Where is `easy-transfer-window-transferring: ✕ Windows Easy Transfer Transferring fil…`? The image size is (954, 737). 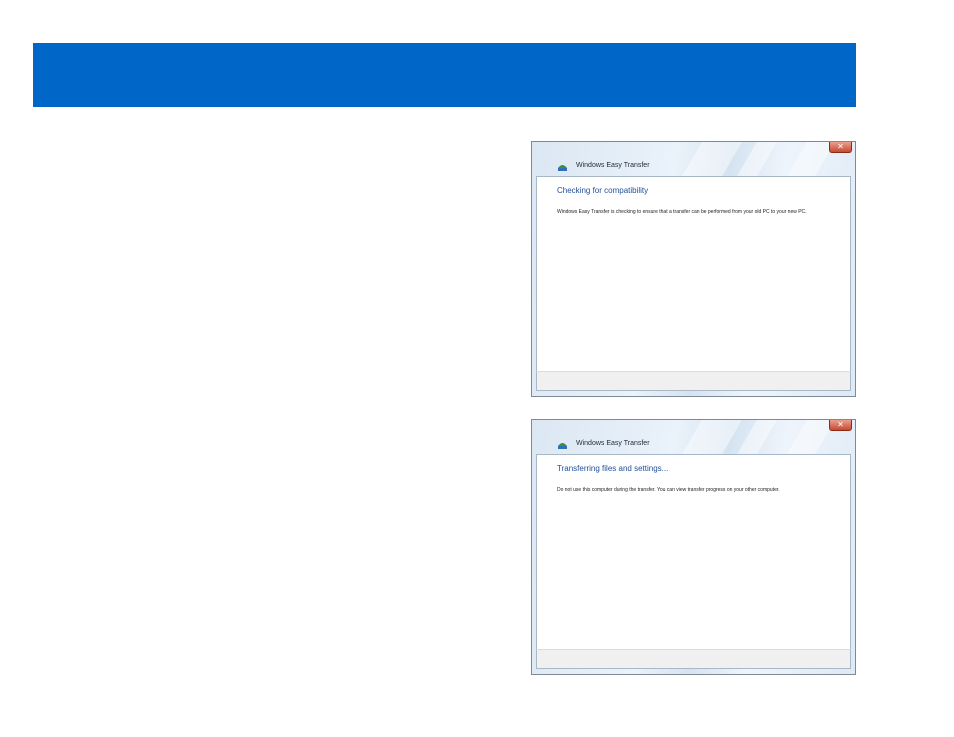
easy-transfer-window-transferring: ✕ Windows Easy Transfer Transferring fil… is located at coordinates (693, 547).